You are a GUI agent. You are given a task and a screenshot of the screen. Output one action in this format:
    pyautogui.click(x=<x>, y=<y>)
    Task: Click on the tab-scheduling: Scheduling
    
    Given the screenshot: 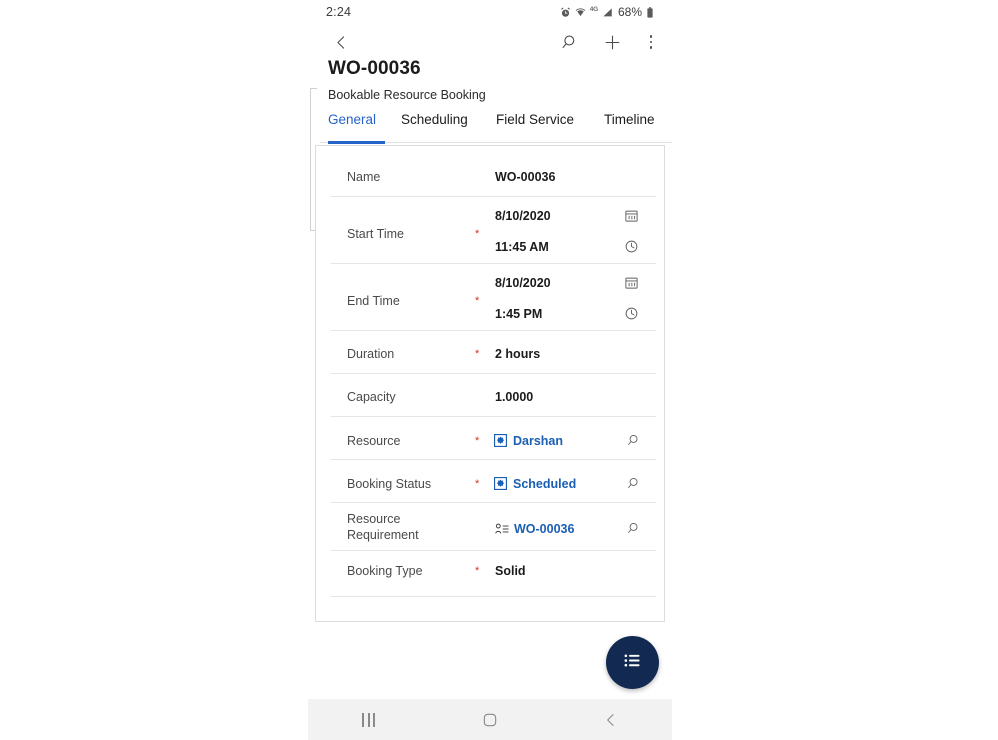 What is the action you would take?
    pyautogui.click(x=434, y=127)
    